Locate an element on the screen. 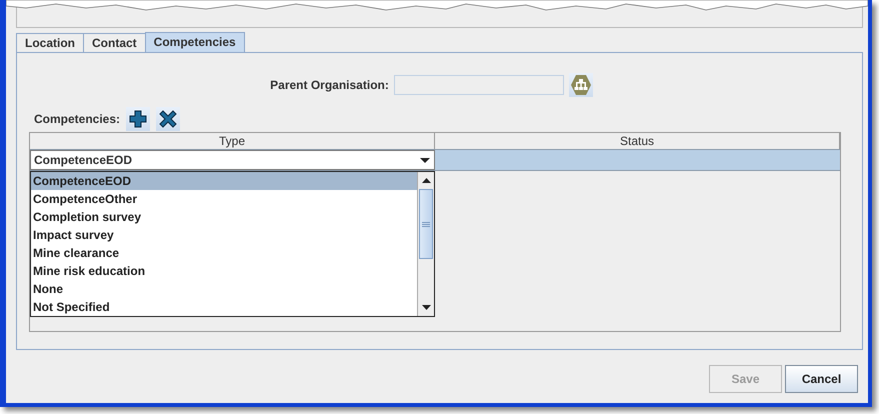 This screenshot has width=879, height=414. dropdown-option: Completion survey is located at coordinates (224, 217).